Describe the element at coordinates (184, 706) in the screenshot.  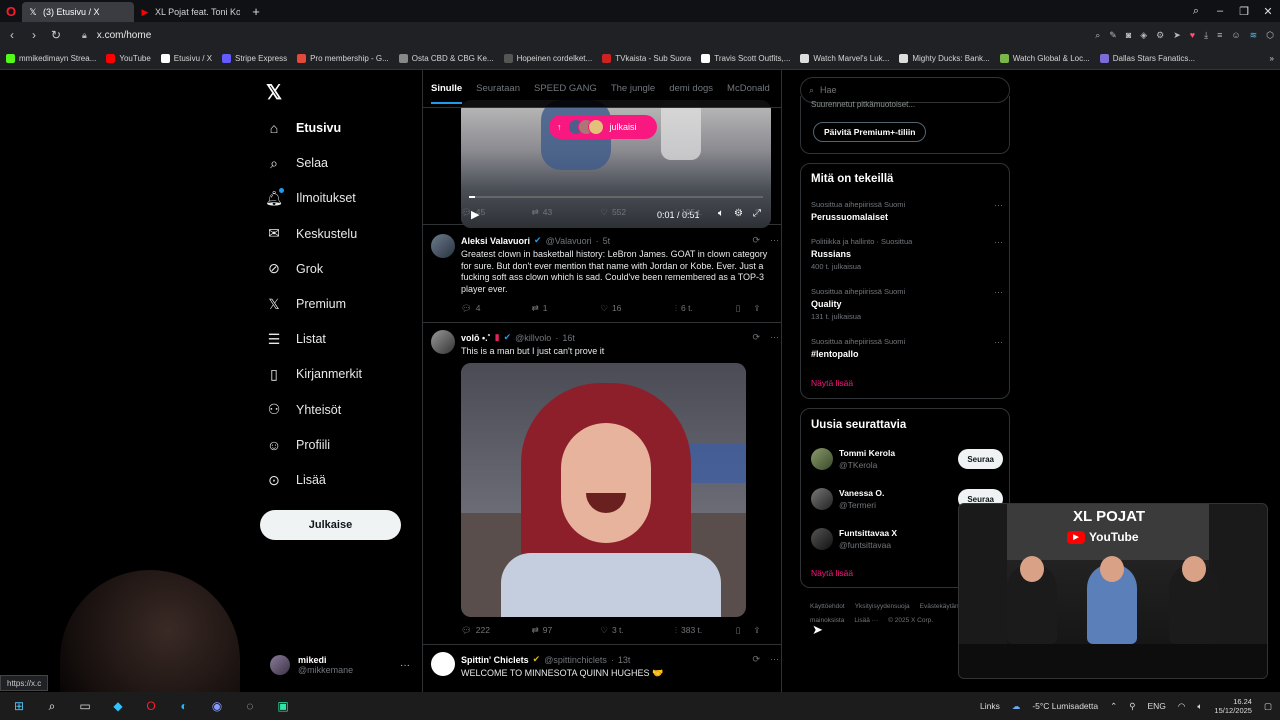
I see `edge-icon: ◐` at that location.